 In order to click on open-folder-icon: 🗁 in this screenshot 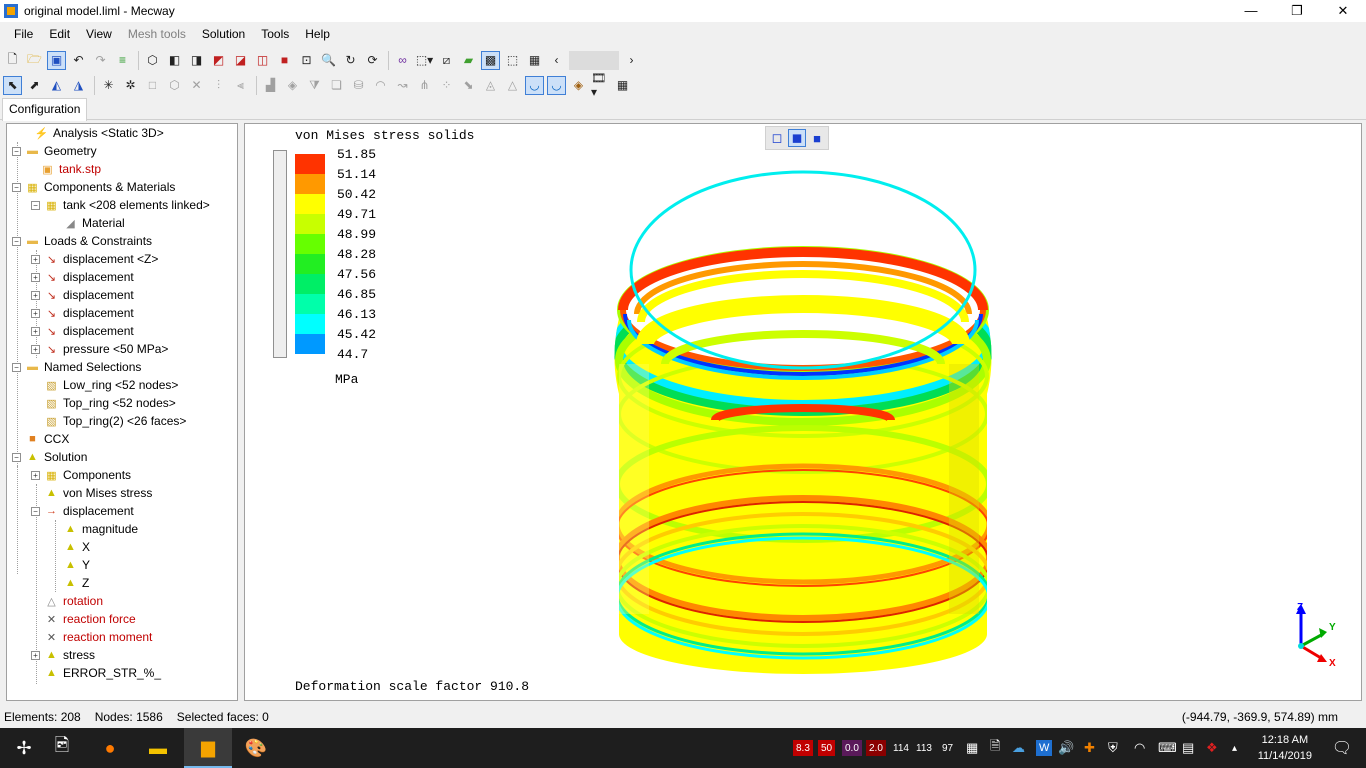, I will do `click(34, 60)`.